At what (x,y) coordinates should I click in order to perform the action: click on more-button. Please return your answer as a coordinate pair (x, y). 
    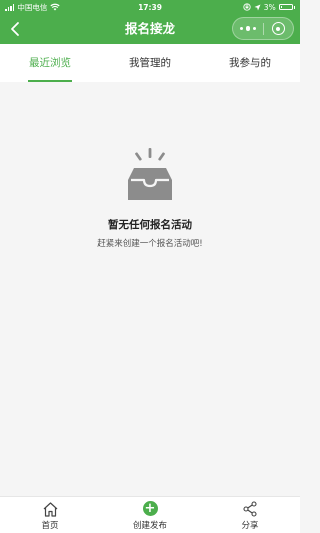
    Looking at the image, I should click on (248, 28).